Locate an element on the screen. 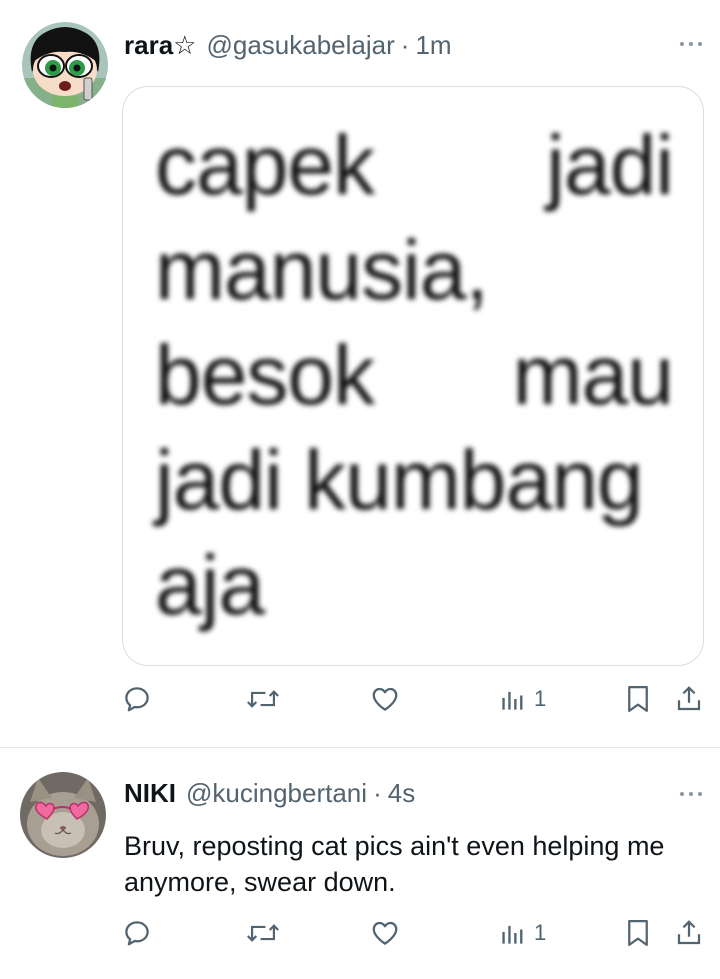 The height and width of the screenshot is (979, 720). display-name: rara☆ is located at coordinates (160, 45).